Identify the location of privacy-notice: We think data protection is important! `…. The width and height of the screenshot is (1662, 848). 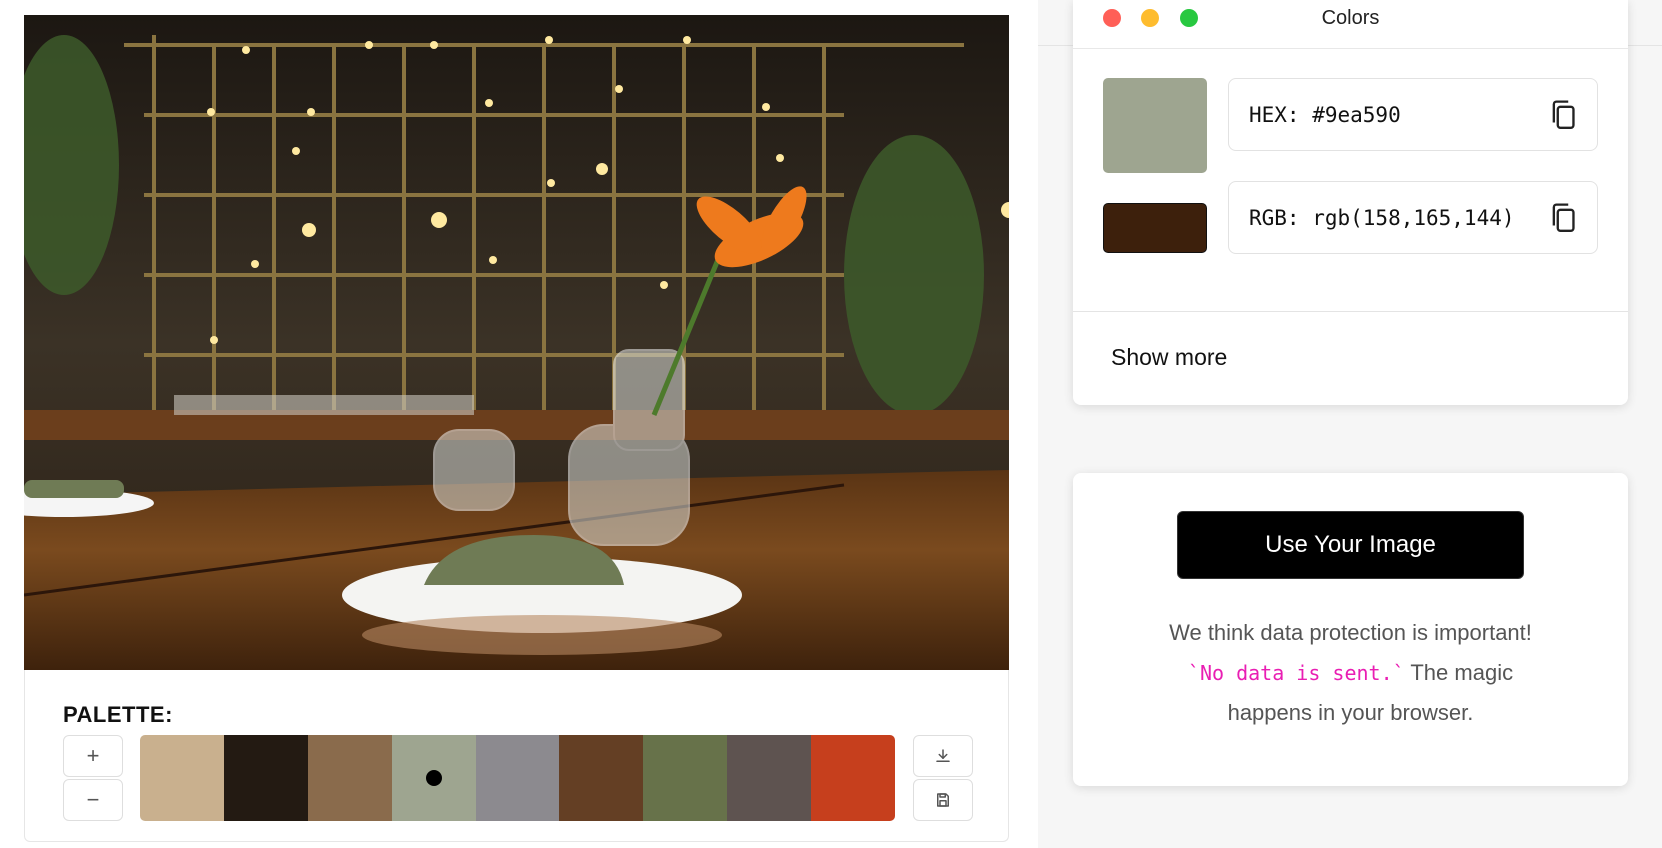
(1350, 673).